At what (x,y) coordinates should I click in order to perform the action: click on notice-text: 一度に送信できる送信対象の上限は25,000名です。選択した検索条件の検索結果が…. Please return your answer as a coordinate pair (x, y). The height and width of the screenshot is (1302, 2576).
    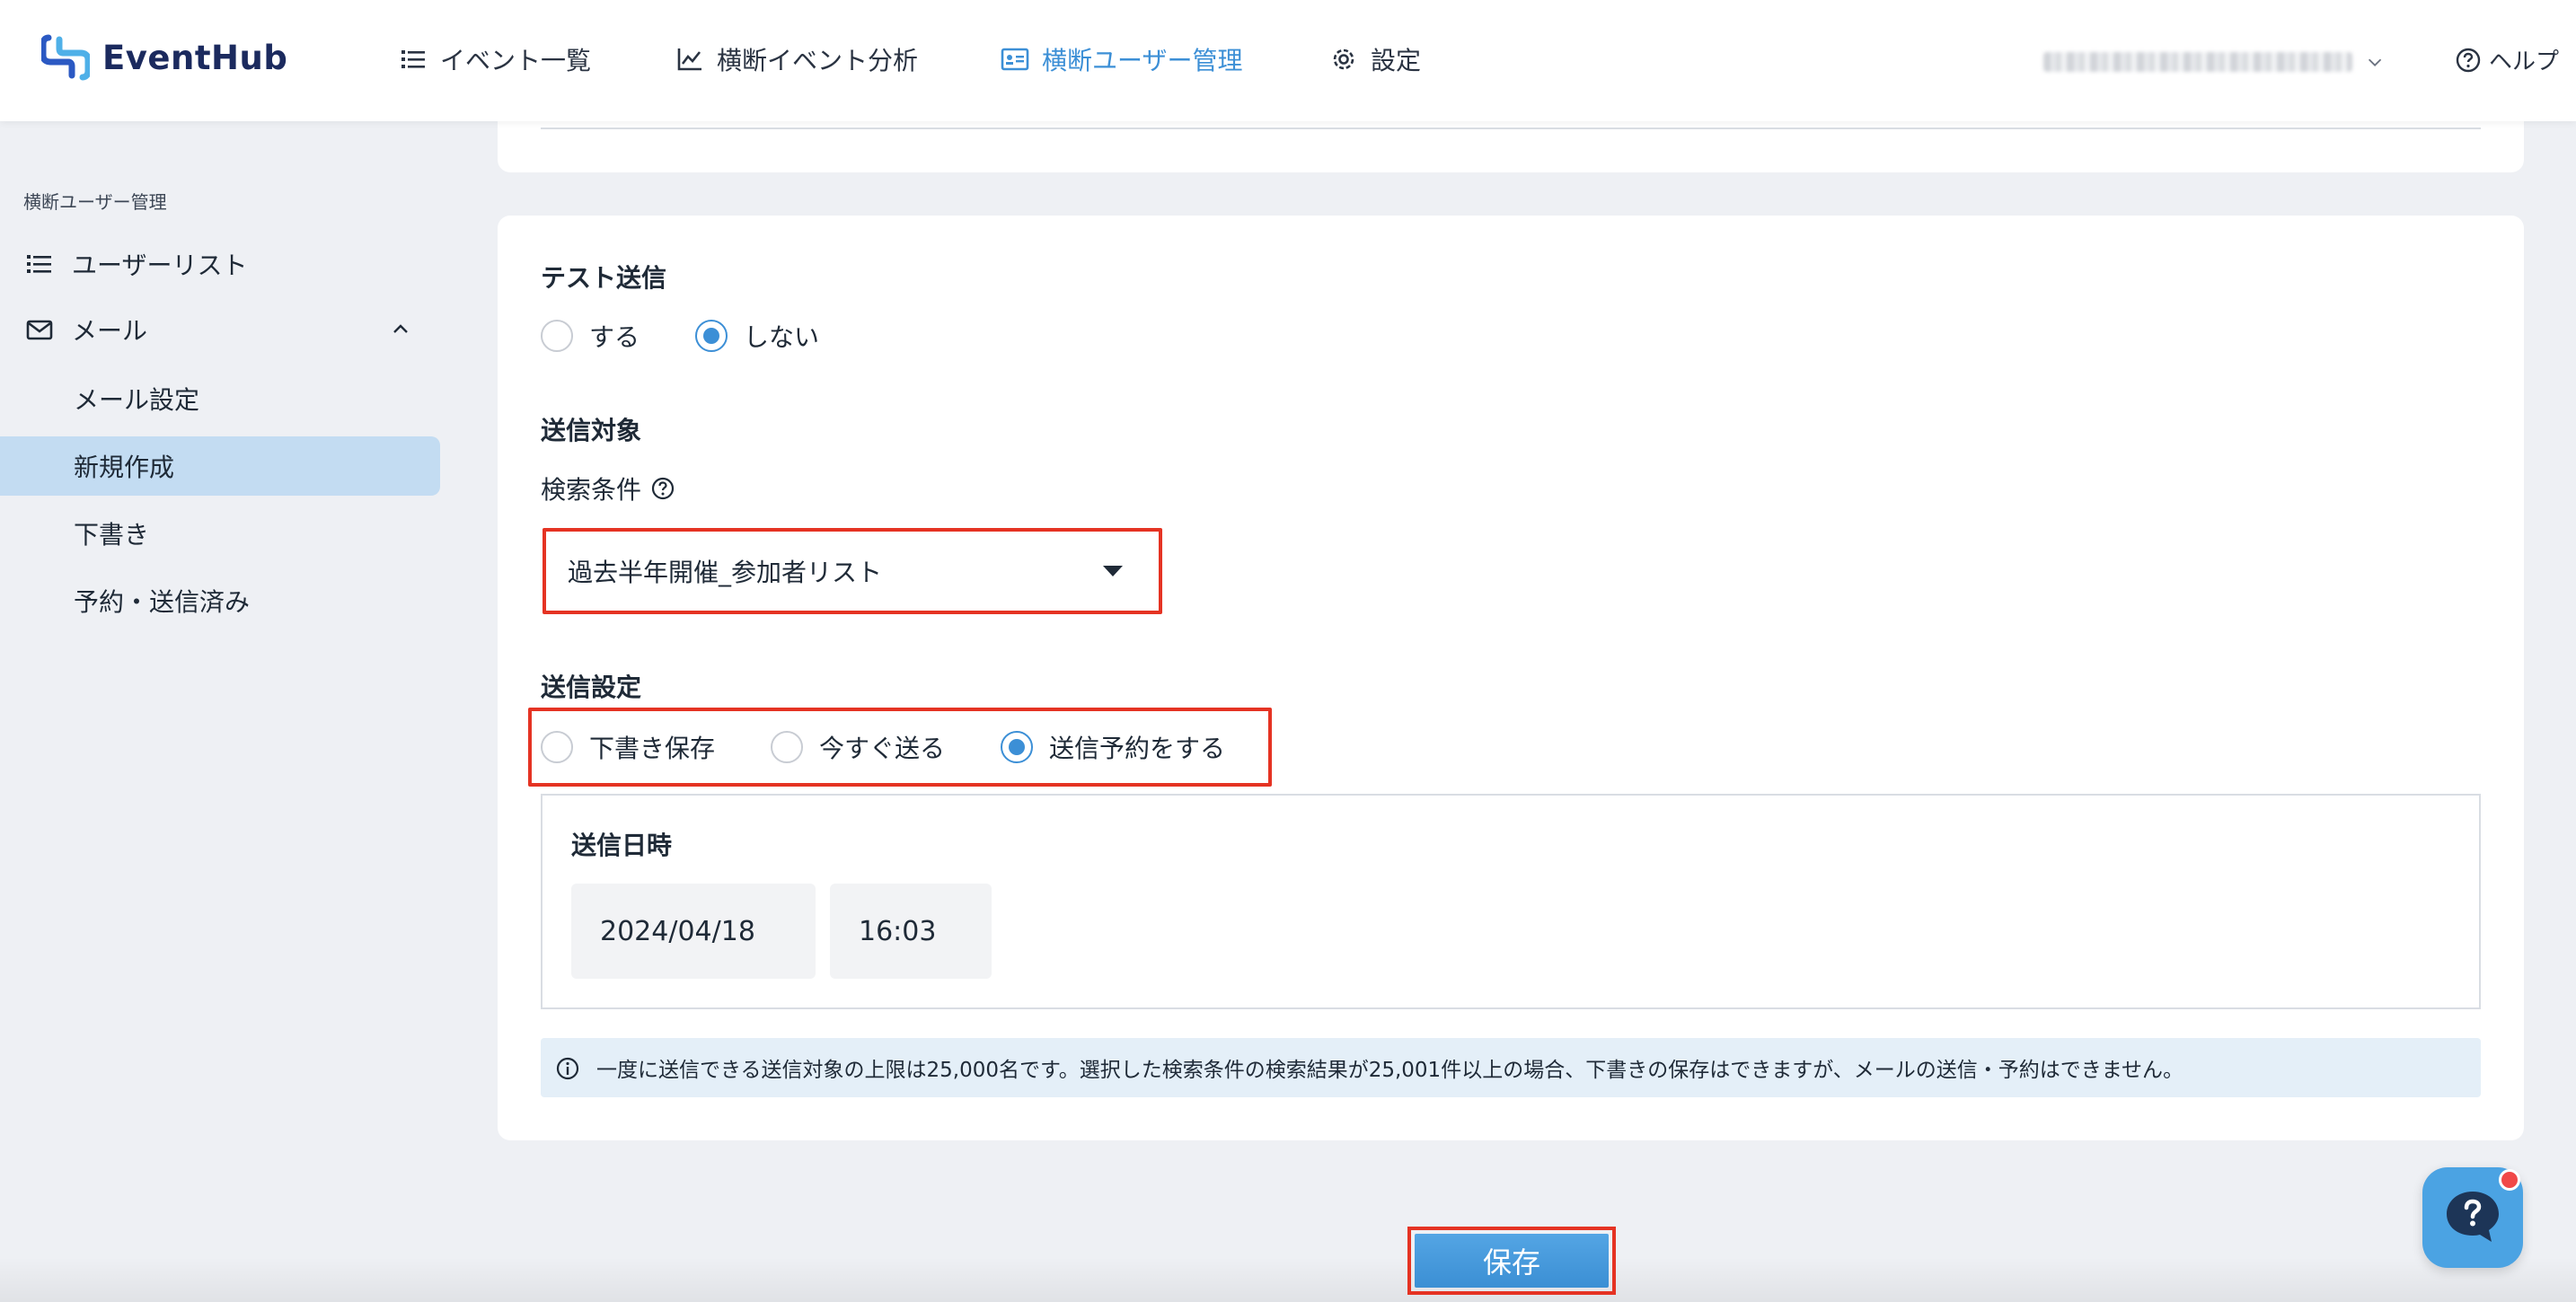
    Looking at the image, I should click on (1390, 1070).